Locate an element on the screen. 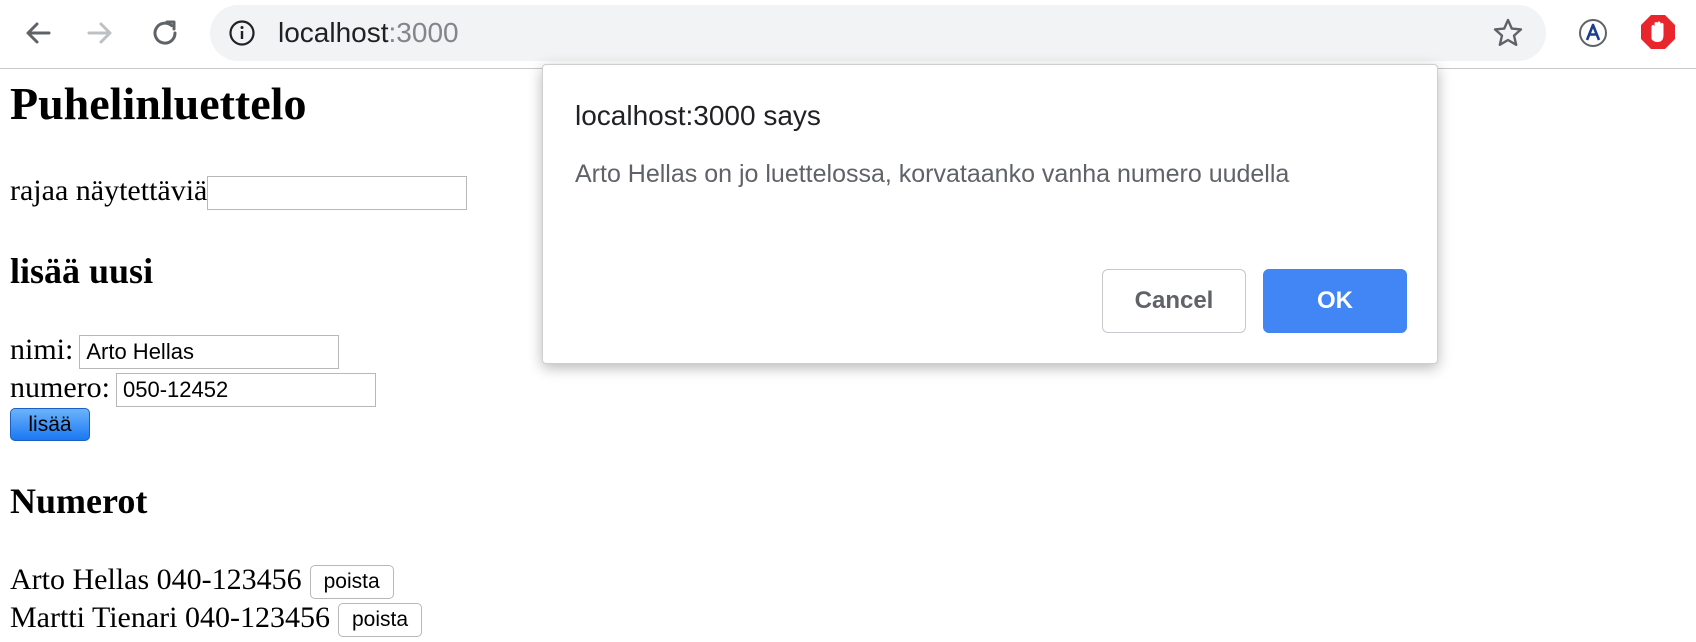 The height and width of the screenshot is (642, 1696). cancel-button: Cancel is located at coordinates (1174, 301).